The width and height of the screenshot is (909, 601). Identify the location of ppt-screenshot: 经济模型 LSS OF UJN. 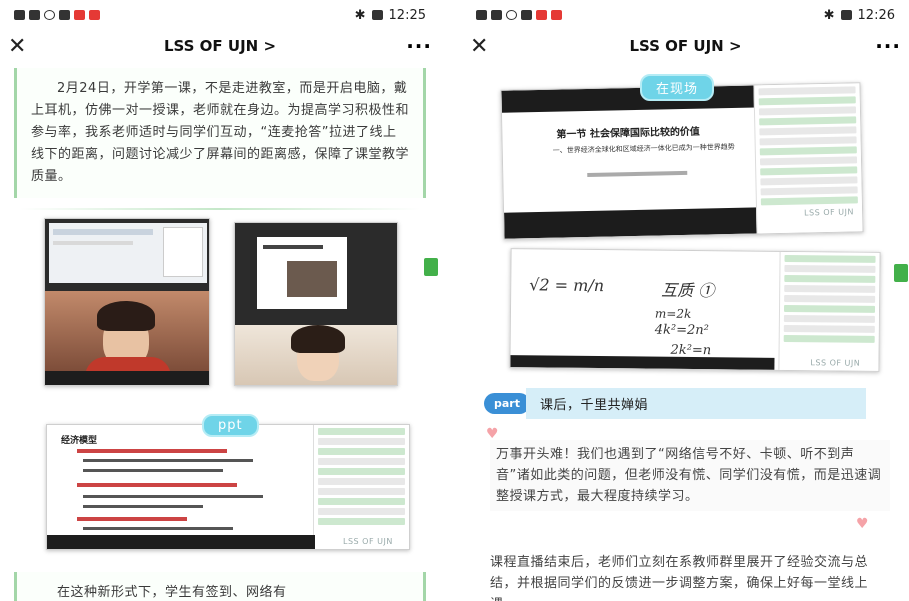
(228, 487).